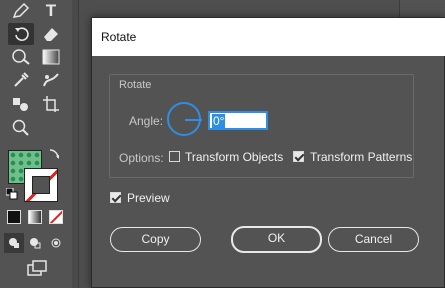 The width and height of the screenshot is (445, 288). Describe the element at coordinates (219, 121) in the screenshot. I see `angle-value: 0°` at that location.